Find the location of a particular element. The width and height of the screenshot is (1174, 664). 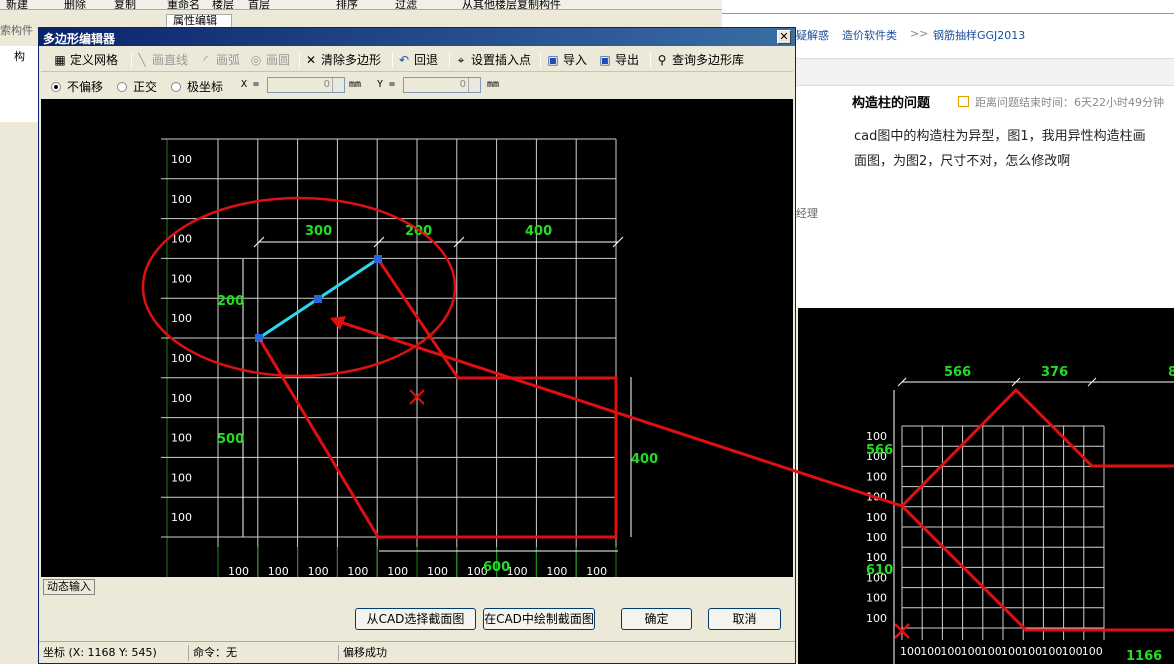

status-command: 命令：无 is located at coordinates (265, 653).